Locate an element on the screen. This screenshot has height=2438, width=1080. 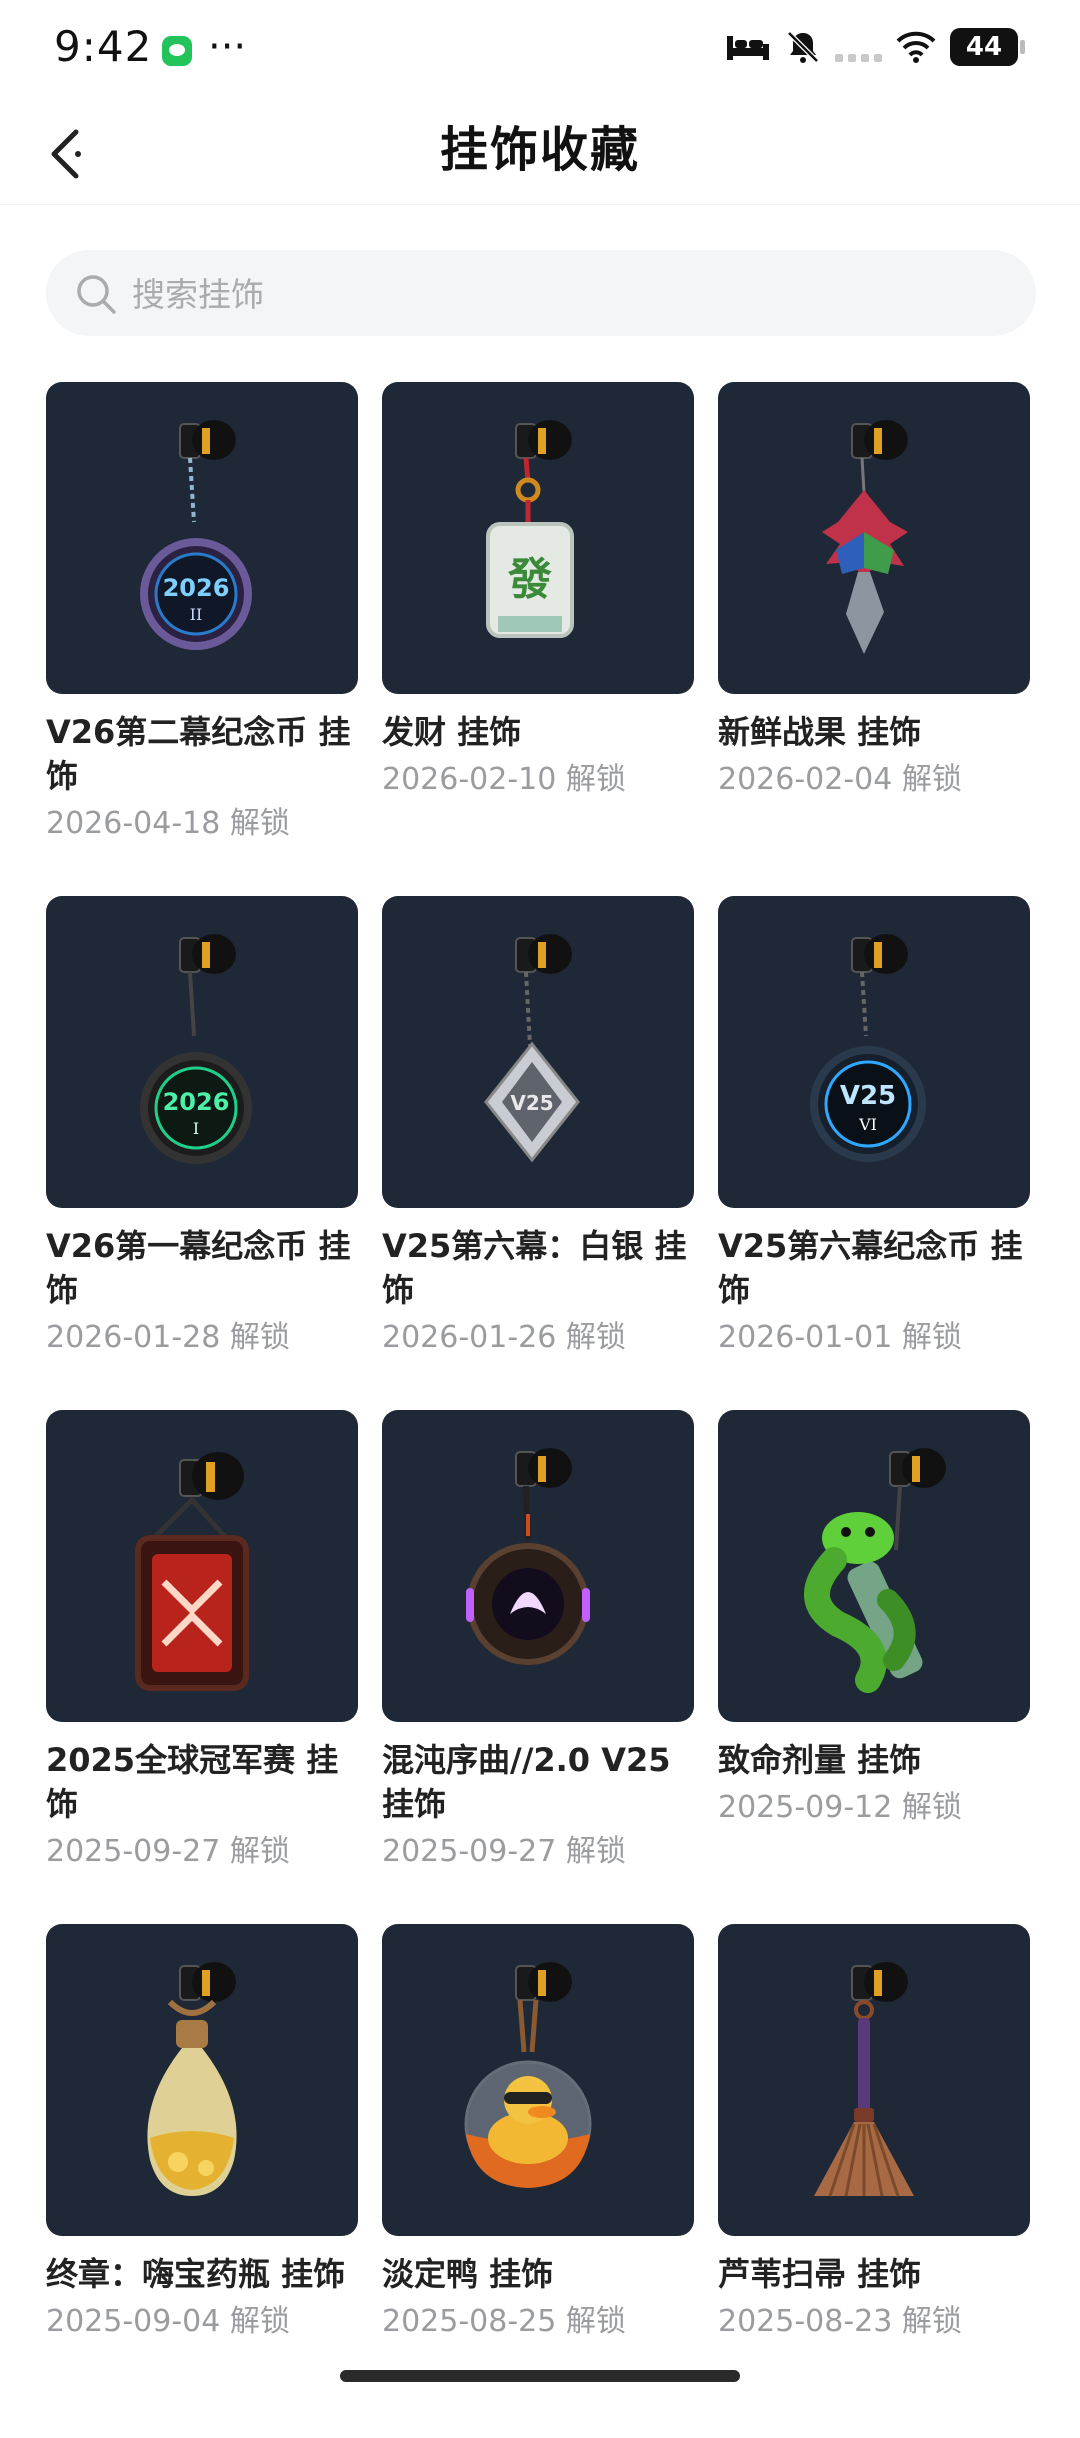
unlock-date: 2025-08-23 解锁 is located at coordinates (840, 2321).